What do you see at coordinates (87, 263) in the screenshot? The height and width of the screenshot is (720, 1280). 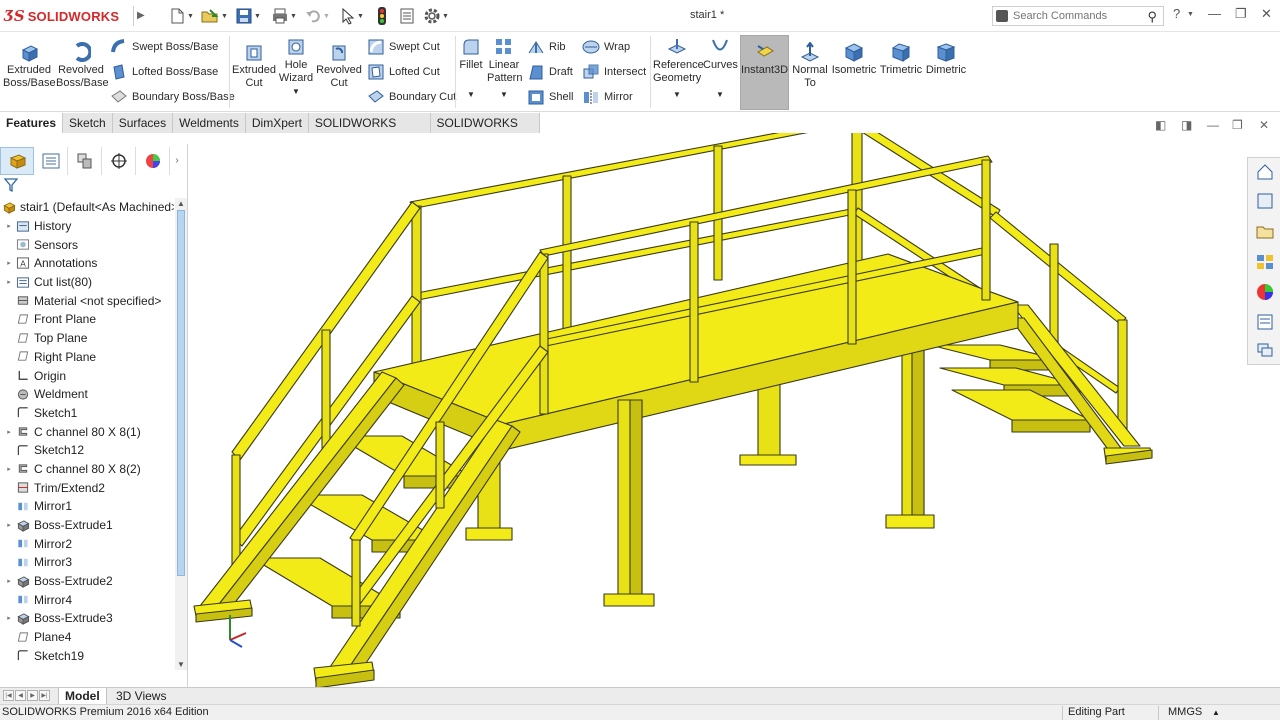 I see `tree-item: ▸ A Annotations` at bounding box center [87, 263].